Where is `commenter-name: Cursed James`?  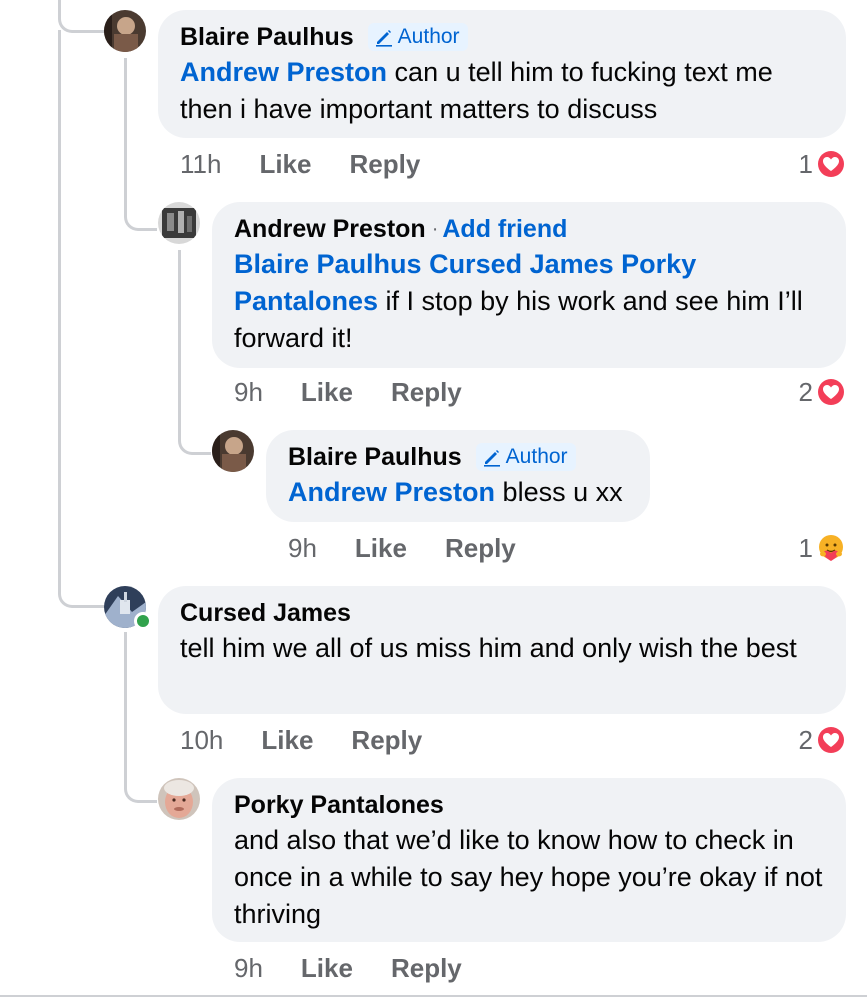
commenter-name: Cursed James is located at coordinates (265, 613).